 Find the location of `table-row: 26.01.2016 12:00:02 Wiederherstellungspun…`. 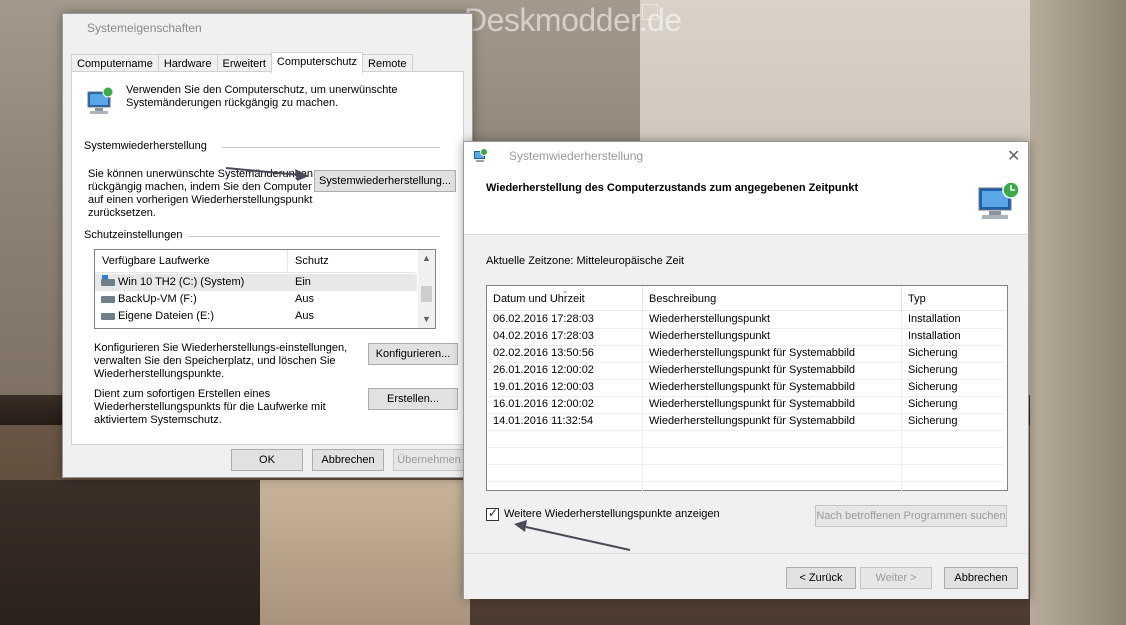

table-row: 26.01.2016 12:00:02 Wiederherstellungspun… is located at coordinates (746, 371).